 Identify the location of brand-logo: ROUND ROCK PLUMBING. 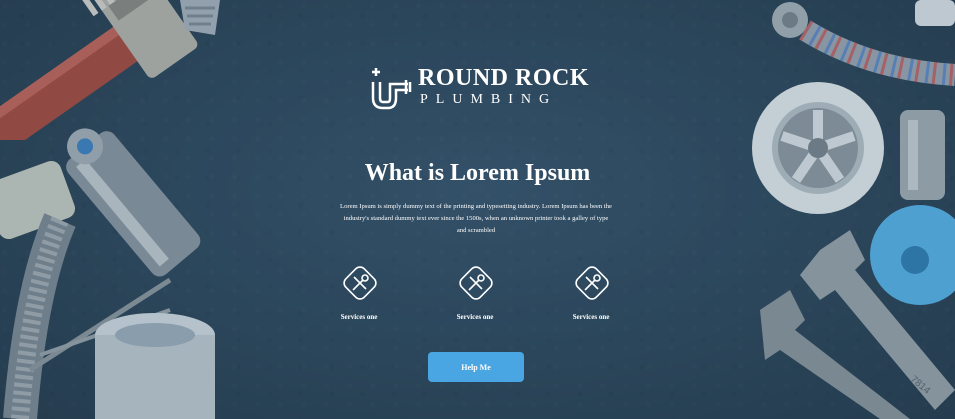
(477, 88).